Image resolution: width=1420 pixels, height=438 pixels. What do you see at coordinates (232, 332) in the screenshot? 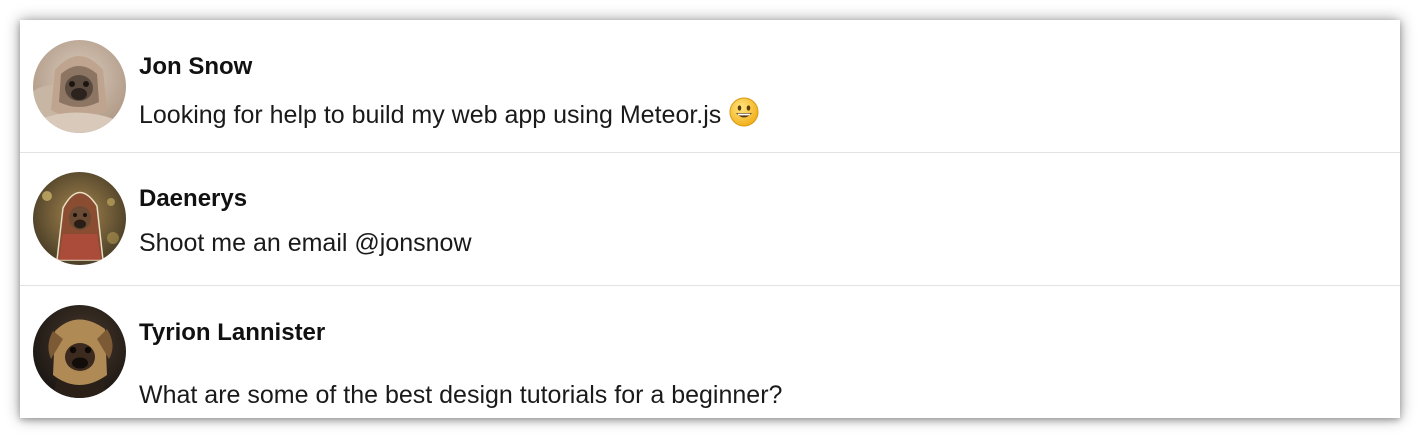
I see `sender-name: Tyrion Lannister` at bounding box center [232, 332].